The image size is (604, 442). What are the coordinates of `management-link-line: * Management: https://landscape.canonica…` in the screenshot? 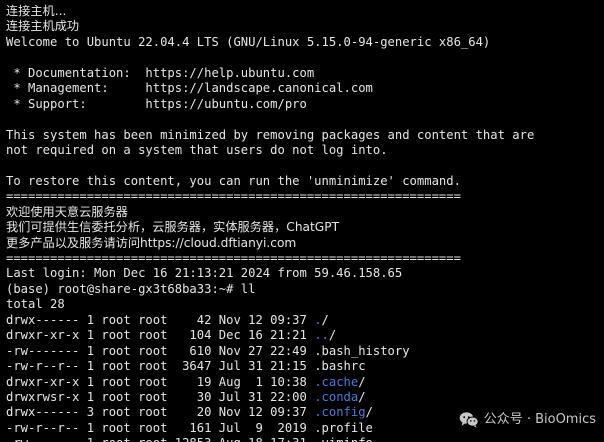 It's located at (189, 88).